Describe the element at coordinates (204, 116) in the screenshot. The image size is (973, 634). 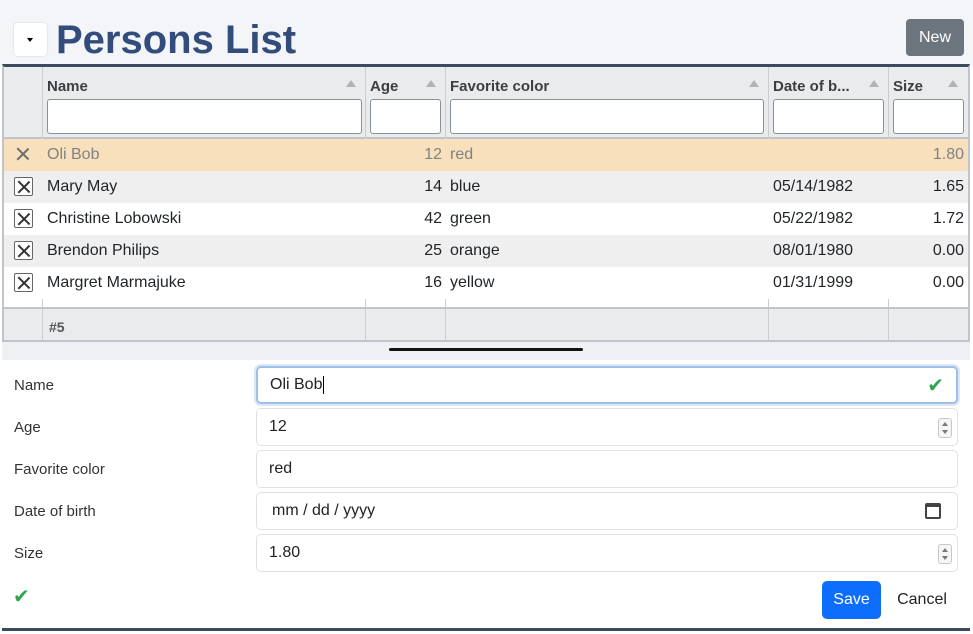
I see `filter-name-input` at that location.